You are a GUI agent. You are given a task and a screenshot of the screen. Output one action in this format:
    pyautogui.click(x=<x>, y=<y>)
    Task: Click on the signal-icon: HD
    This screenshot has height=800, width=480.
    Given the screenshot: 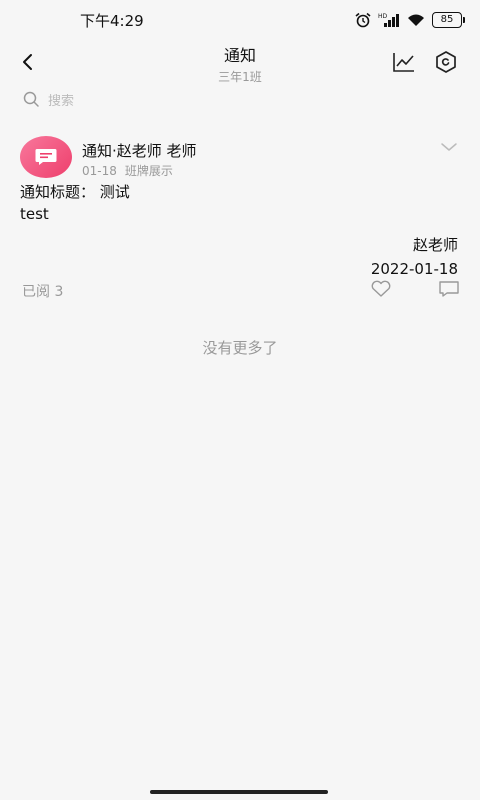 What is the action you would take?
    pyautogui.click(x=389, y=20)
    